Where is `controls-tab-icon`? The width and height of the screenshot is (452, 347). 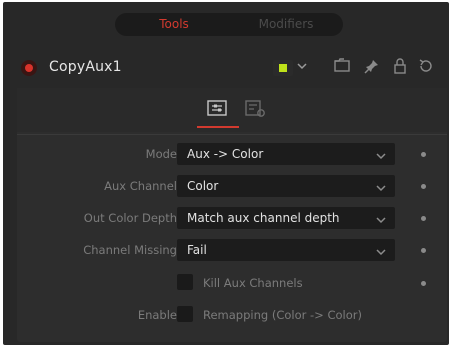
controls-tab-icon is located at coordinates (217, 109).